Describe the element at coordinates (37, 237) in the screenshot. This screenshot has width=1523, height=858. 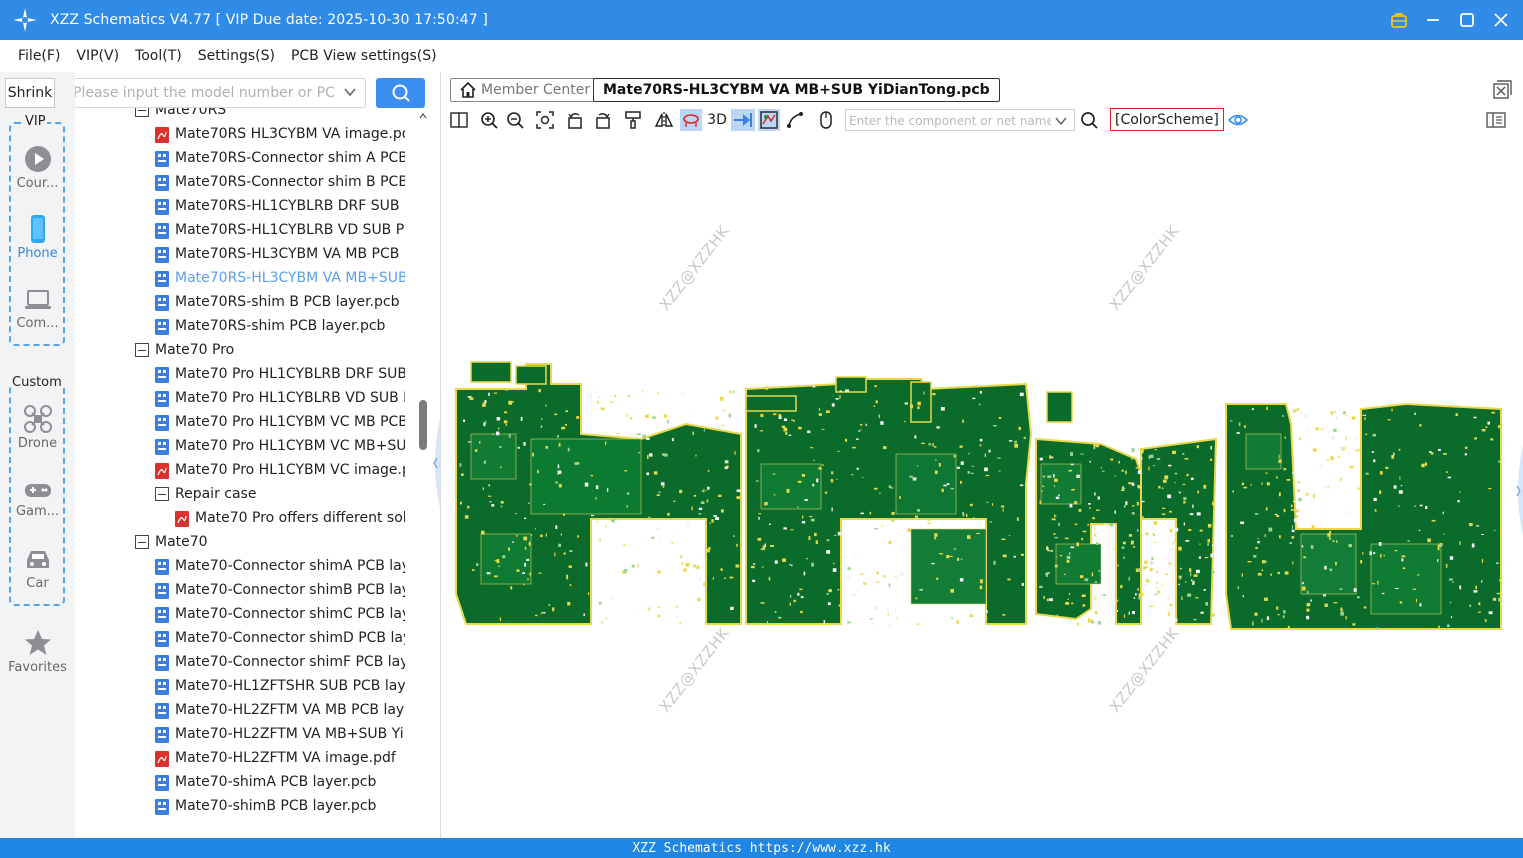
I see `rail-item-phone: Phone` at that location.